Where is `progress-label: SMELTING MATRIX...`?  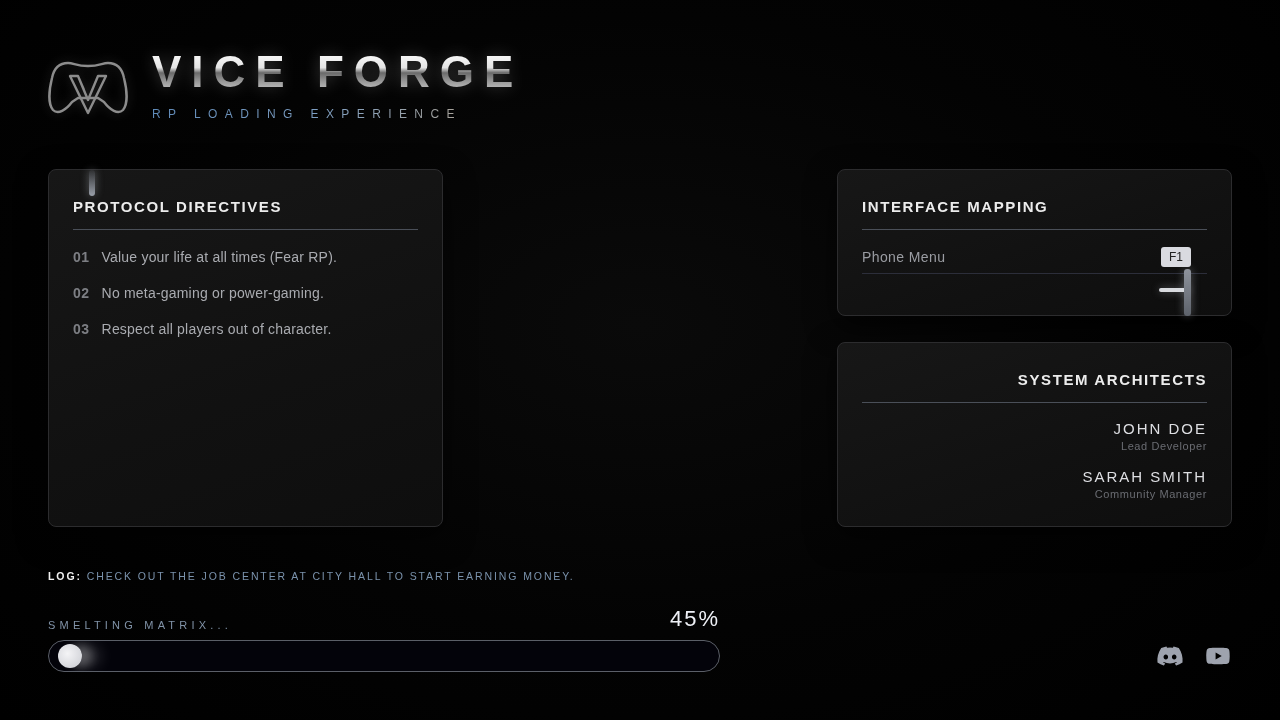
progress-label: SMELTING MATRIX... is located at coordinates (140, 625).